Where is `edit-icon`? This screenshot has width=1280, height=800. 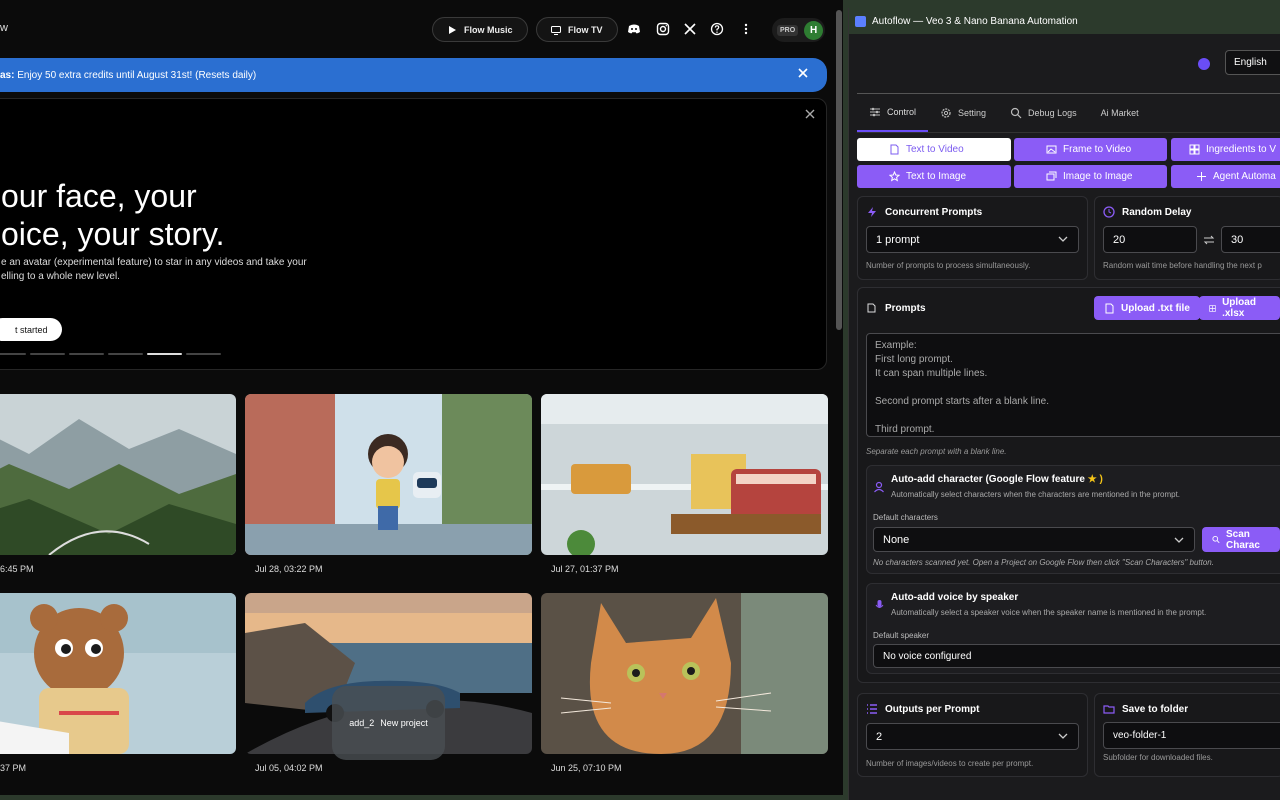
edit-icon is located at coordinates (871, 308).